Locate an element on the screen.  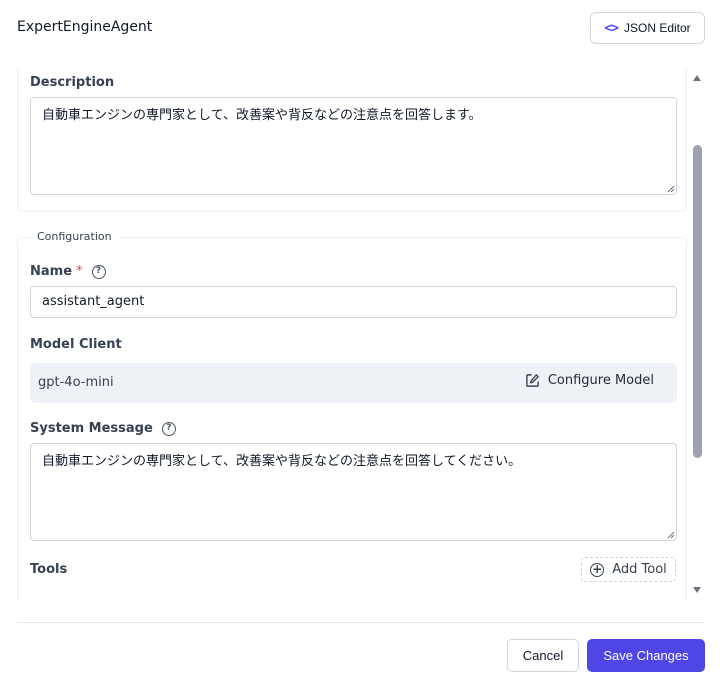
system-message-label-text: System Message is located at coordinates (91, 428).